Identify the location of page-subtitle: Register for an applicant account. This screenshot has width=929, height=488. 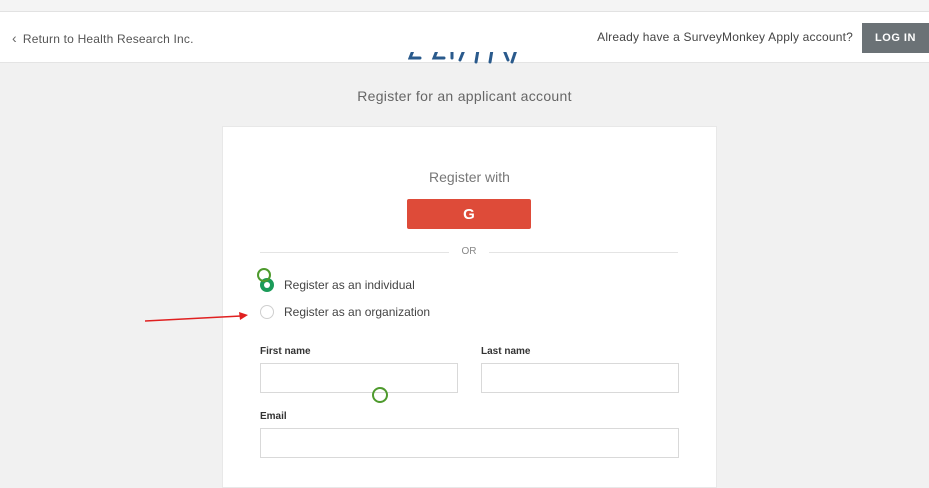
(464, 96).